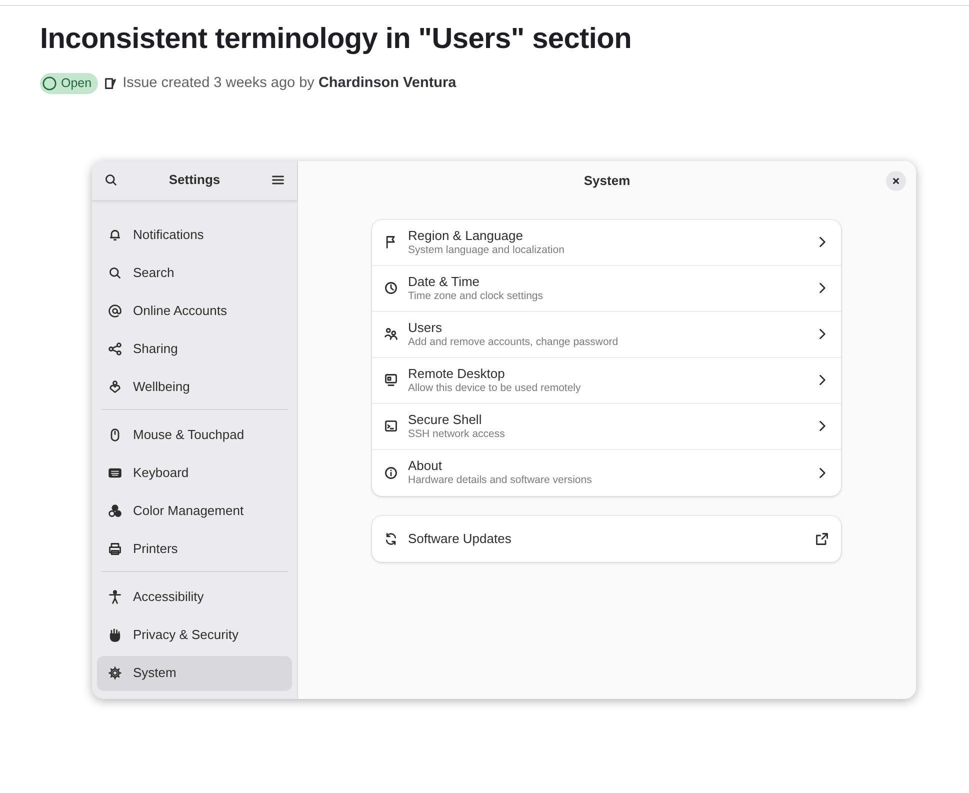 The image size is (969, 793). Describe the element at coordinates (115, 387) in the screenshot. I see `person-heart-icon` at that location.